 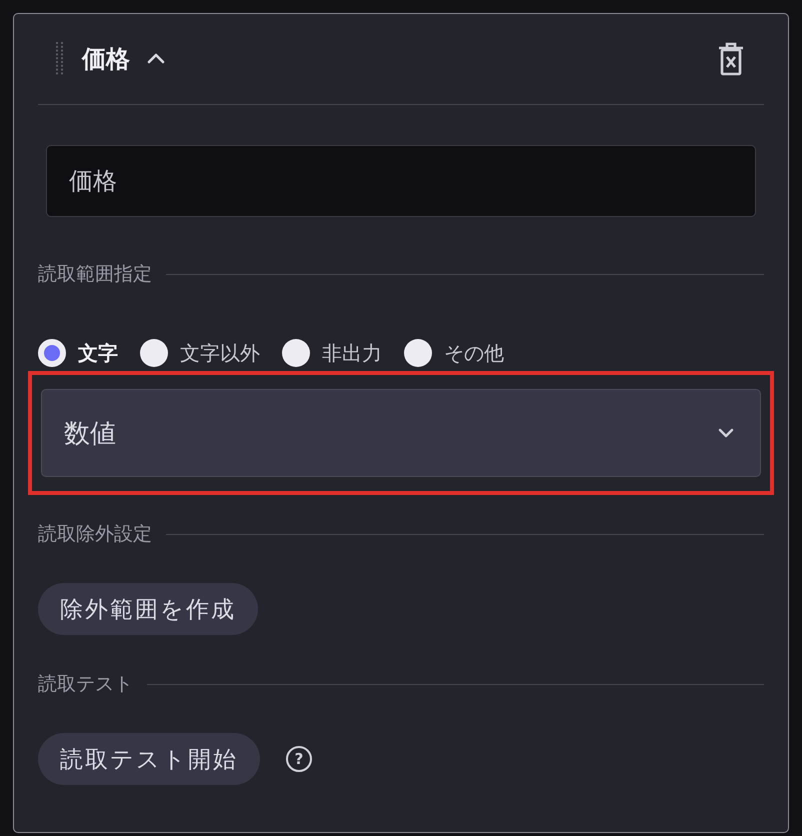 I want to click on radio-option: 文字, so click(x=78, y=353).